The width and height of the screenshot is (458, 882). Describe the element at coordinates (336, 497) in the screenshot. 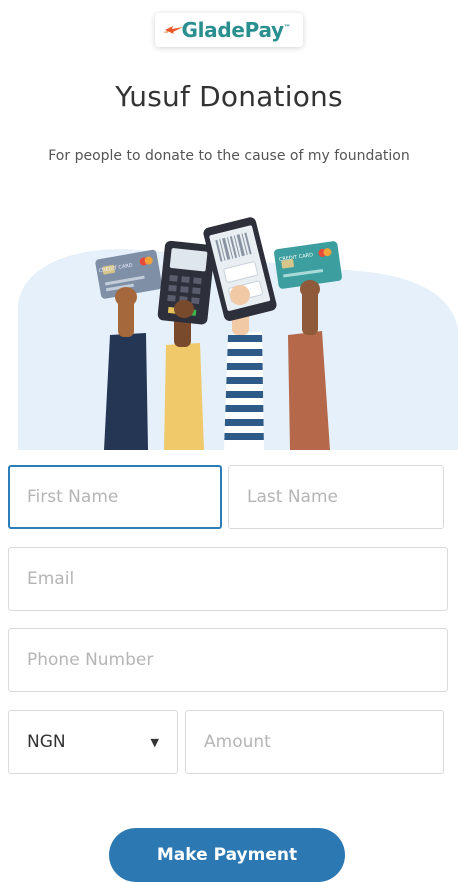

I see `last-name-input` at that location.